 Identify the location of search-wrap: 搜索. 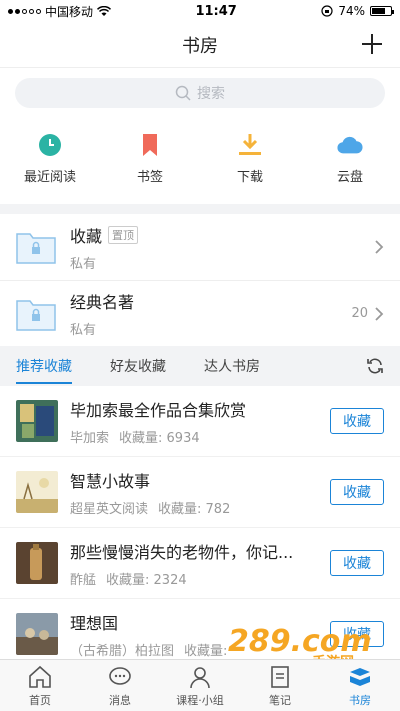
(200, 93).